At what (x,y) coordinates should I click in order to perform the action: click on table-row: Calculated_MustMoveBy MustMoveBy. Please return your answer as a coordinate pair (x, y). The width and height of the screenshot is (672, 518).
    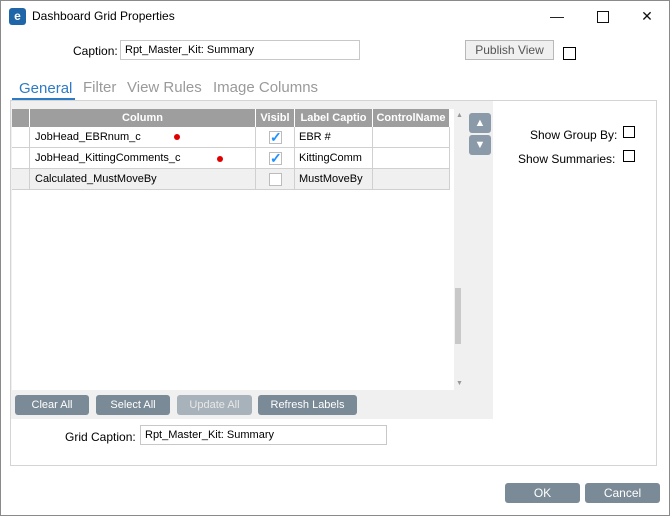
    Looking at the image, I should click on (231, 179).